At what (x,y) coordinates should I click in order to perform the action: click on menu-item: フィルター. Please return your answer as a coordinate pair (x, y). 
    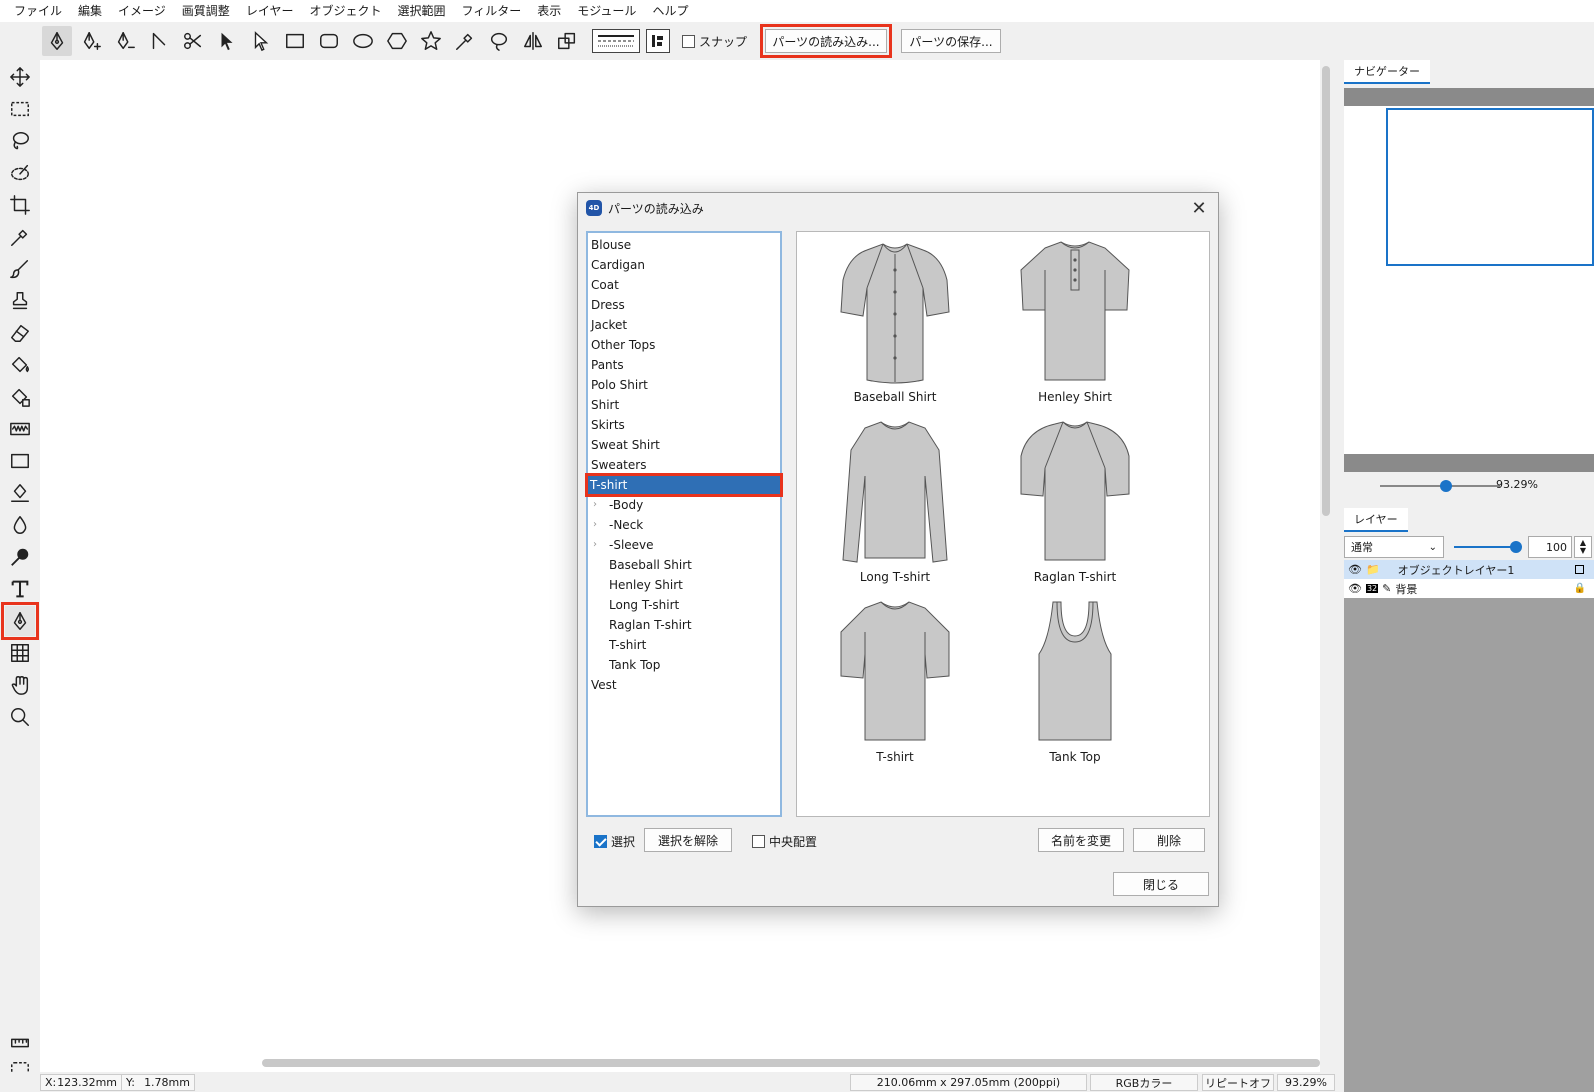
    Looking at the image, I should click on (491, 11).